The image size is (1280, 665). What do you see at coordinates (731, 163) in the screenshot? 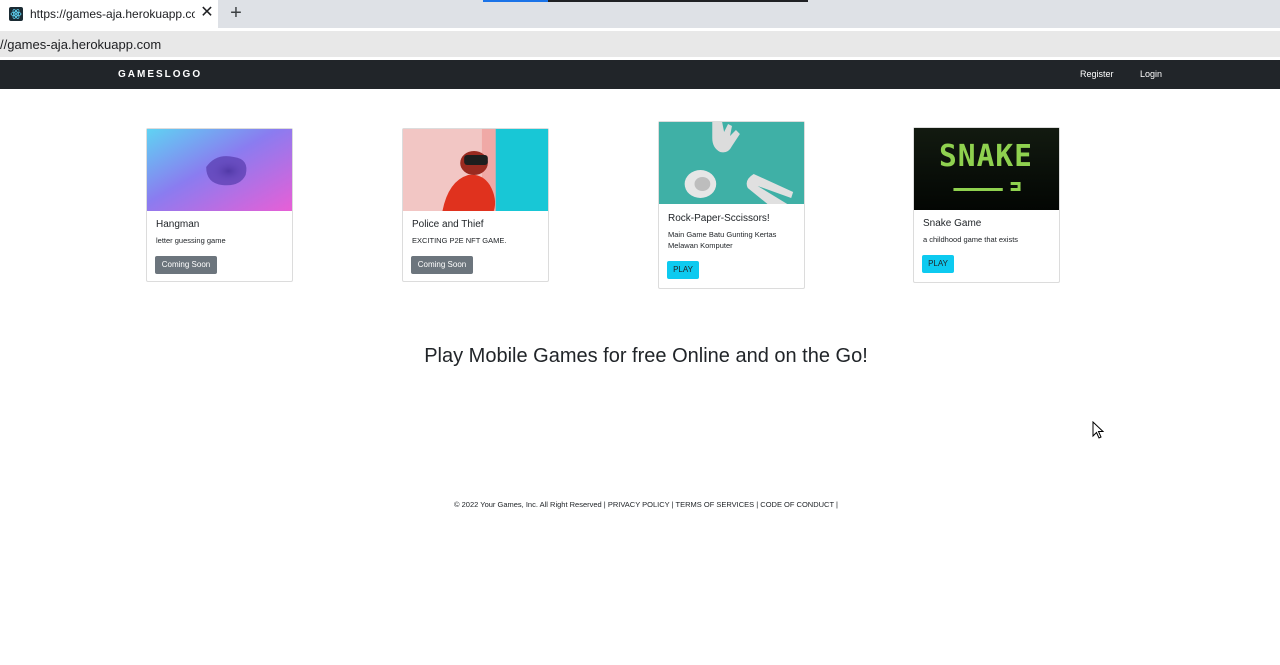
I see `rock-paper-scissors-image` at bounding box center [731, 163].